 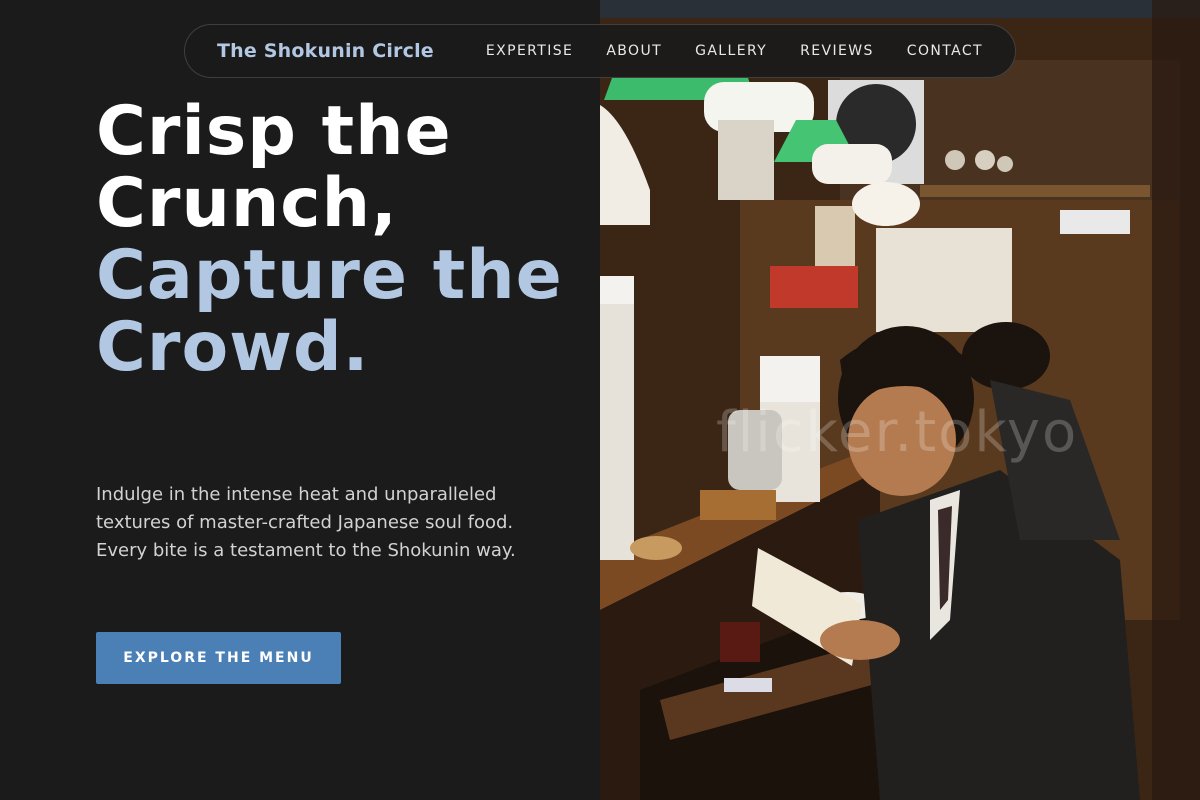 What do you see at coordinates (325, 51) in the screenshot?
I see `brand-logo: The Shokunin Circle` at bounding box center [325, 51].